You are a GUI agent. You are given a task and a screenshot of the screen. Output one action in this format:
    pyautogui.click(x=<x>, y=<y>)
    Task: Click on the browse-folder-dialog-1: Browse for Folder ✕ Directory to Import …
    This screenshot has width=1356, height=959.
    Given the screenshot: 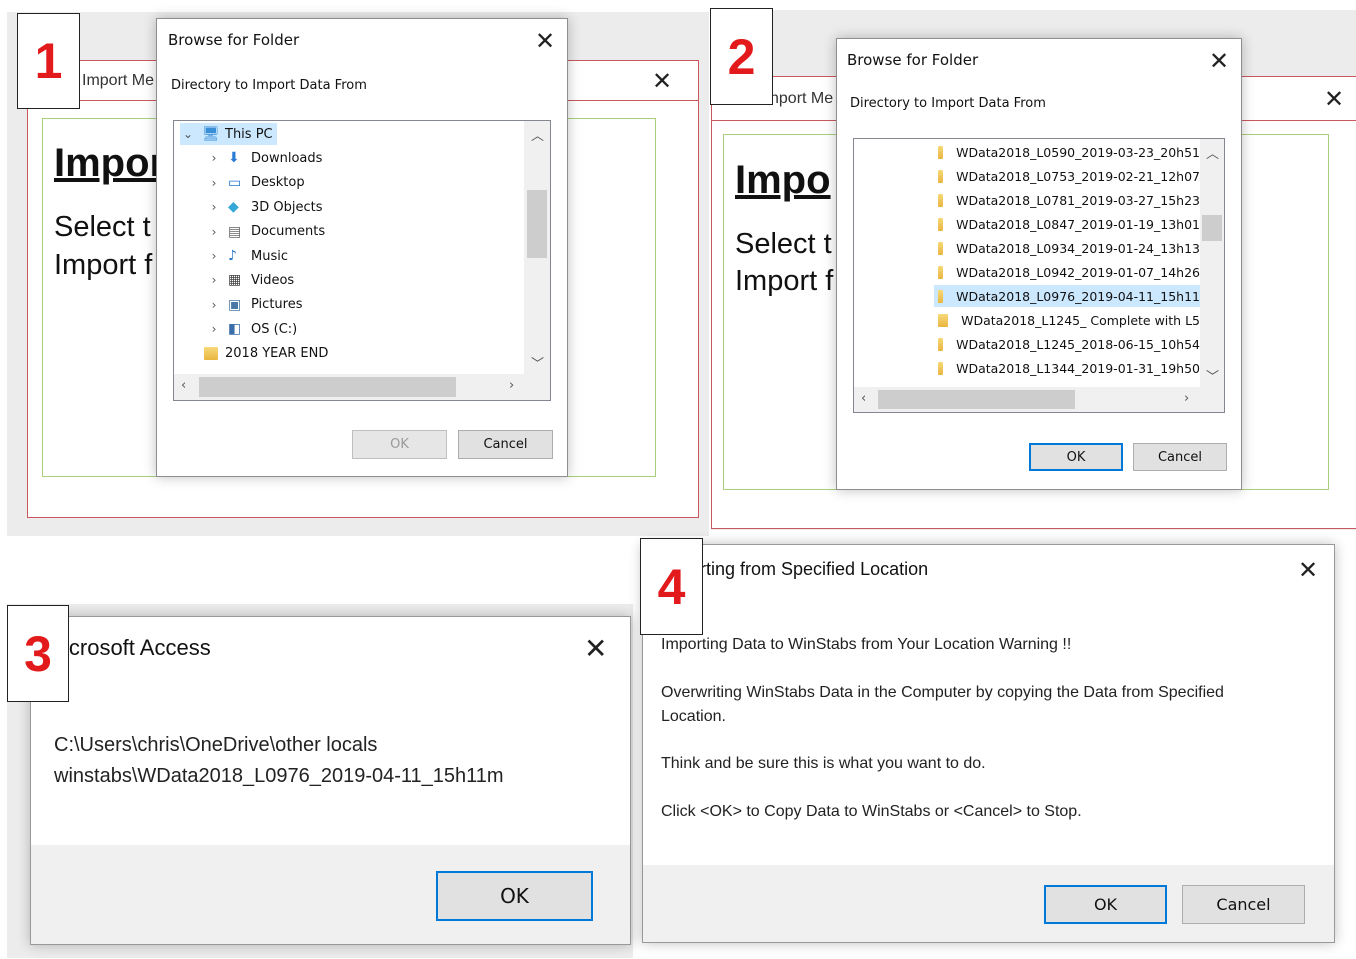 What is the action you would take?
    pyautogui.click(x=362, y=247)
    